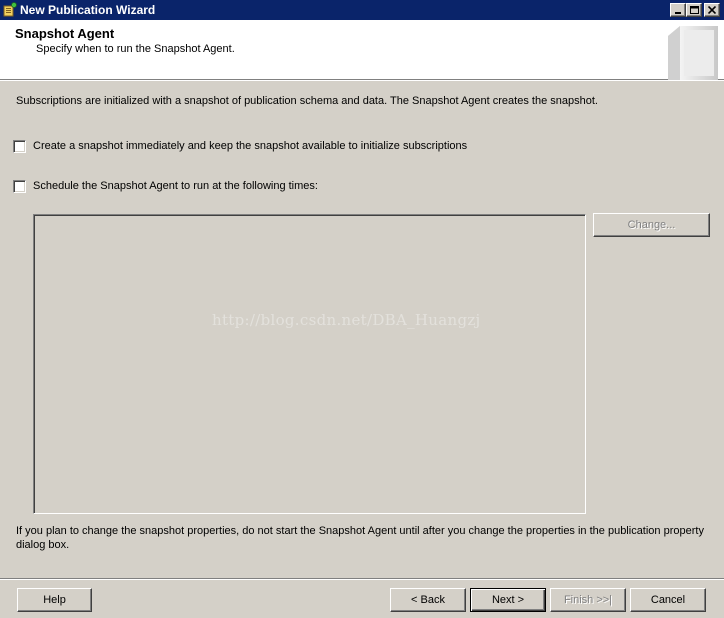 Image resolution: width=724 pixels, height=618 pixels. Describe the element at coordinates (678, 10) in the screenshot. I see `minimize-button` at that location.